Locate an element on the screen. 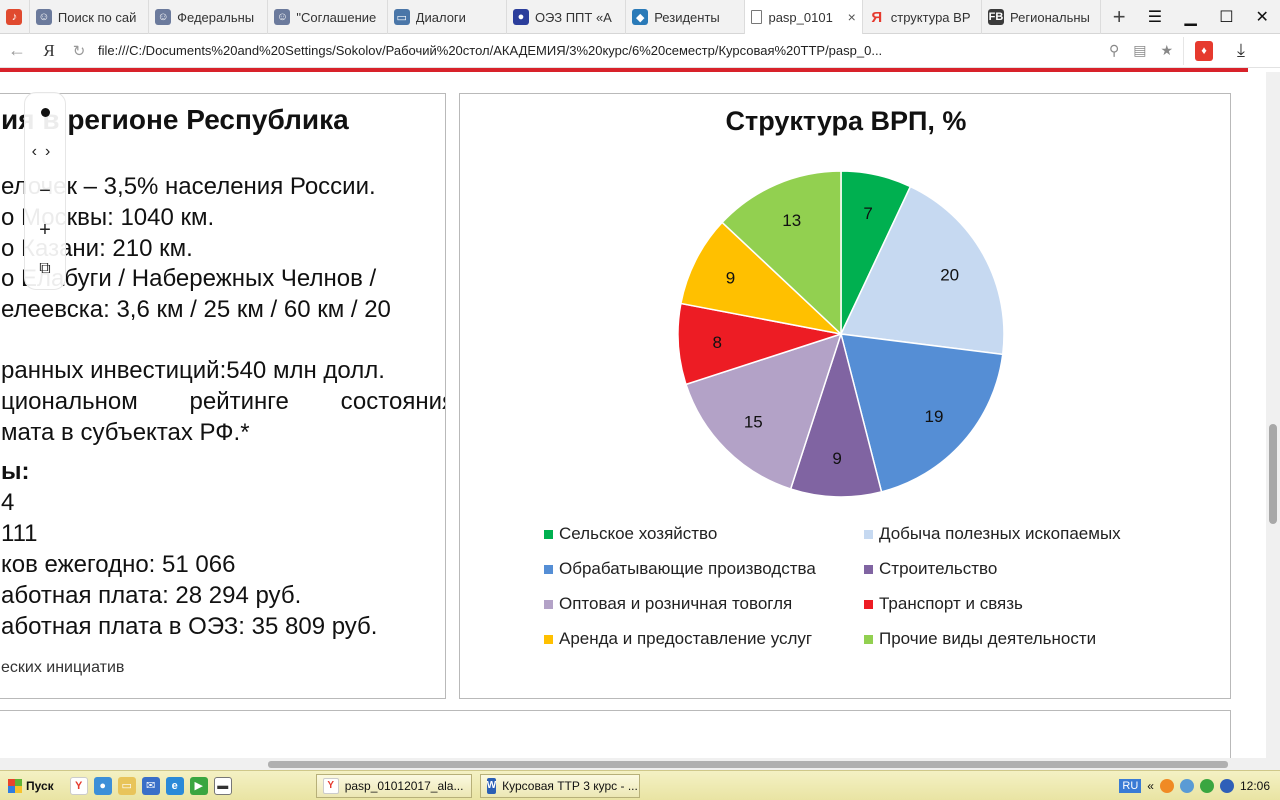 This screenshot has height=800, width=1280. minimize-icon: ▁ is located at coordinates (1190, 17).